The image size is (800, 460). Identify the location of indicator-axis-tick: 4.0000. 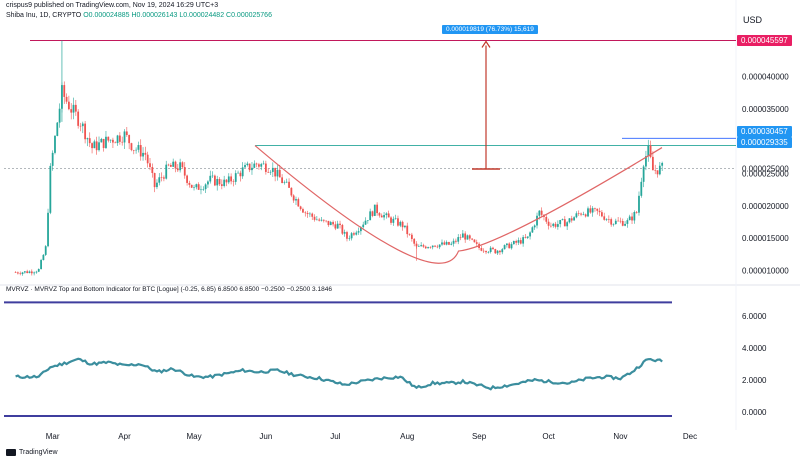
(754, 348).